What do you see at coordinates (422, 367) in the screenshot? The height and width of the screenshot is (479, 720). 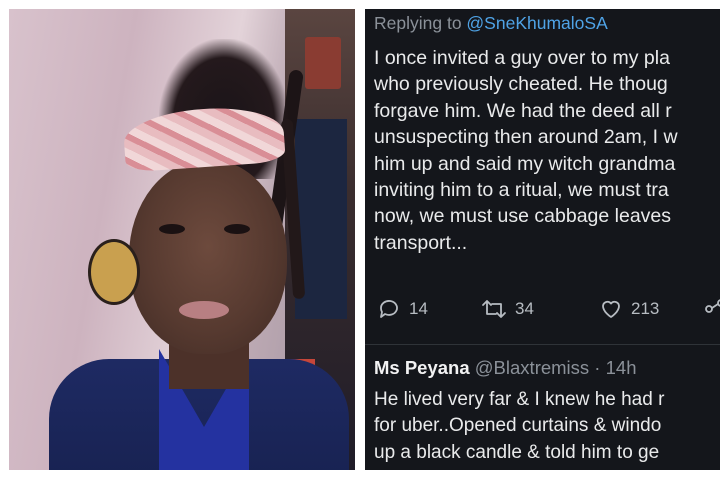 I see `reply-author-name: Ms Peyana` at bounding box center [422, 367].